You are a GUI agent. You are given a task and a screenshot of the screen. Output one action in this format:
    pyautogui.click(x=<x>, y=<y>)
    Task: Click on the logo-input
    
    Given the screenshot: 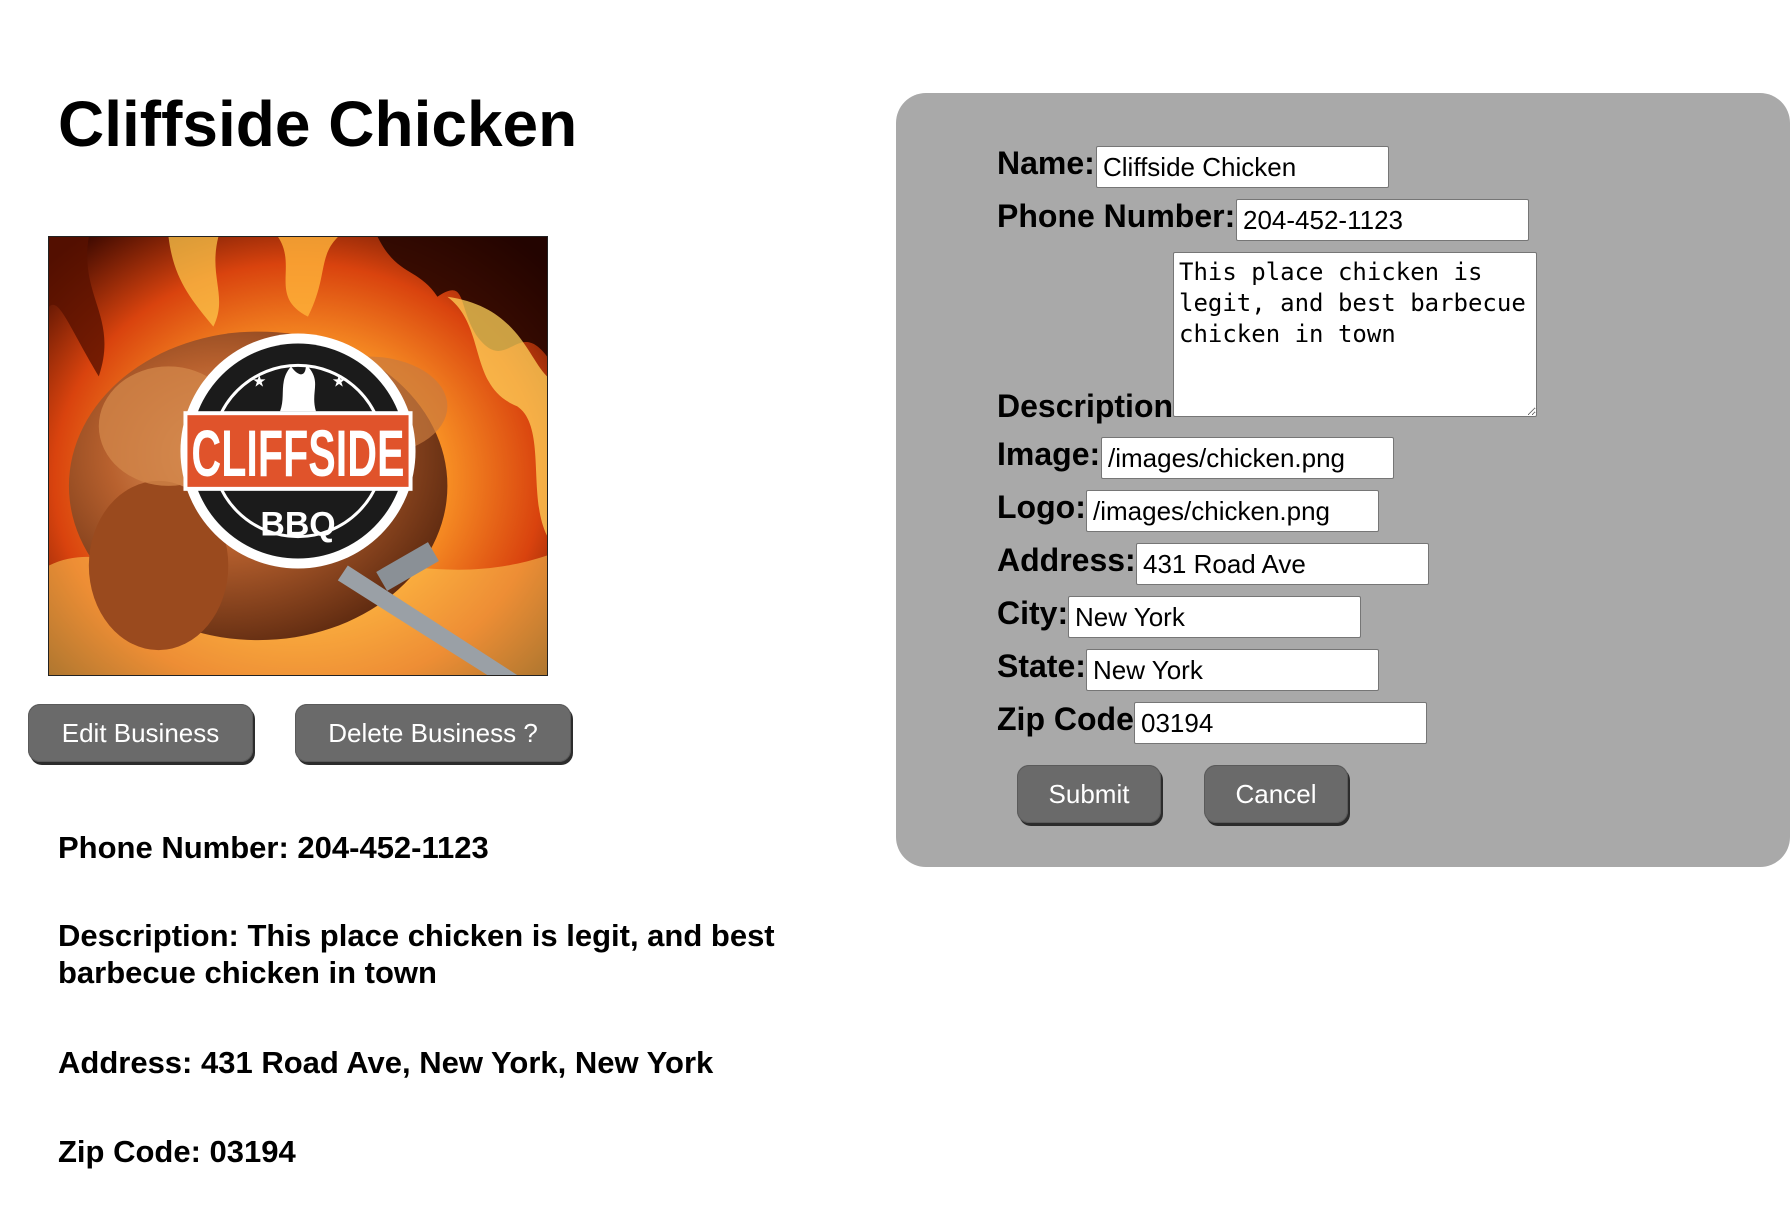 What is the action you would take?
    pyautogui.click(x=1232, y=511)
    